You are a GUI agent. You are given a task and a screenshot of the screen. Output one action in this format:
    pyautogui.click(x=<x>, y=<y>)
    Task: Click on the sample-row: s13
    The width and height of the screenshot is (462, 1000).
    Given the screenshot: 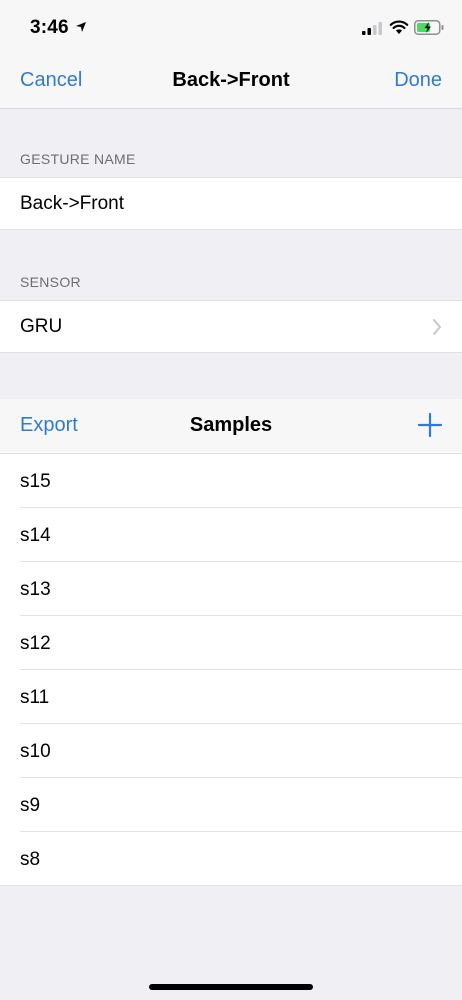 What is the action you would take?
    pyautogui.click(x=231, y=589)
    